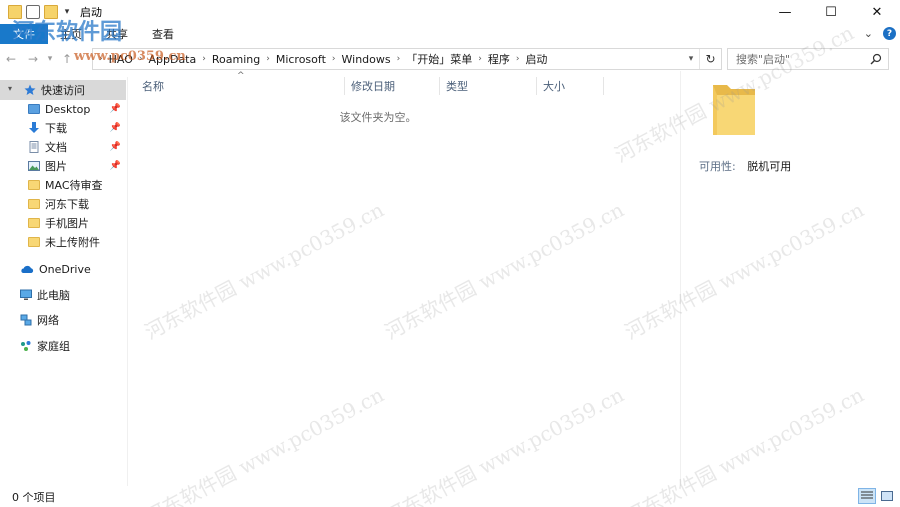 Image resolution: width=900 pixels, height=507 pixels. Describe the element at coordinates (801, 59) in the screenshot. I see `search-input` at that location.